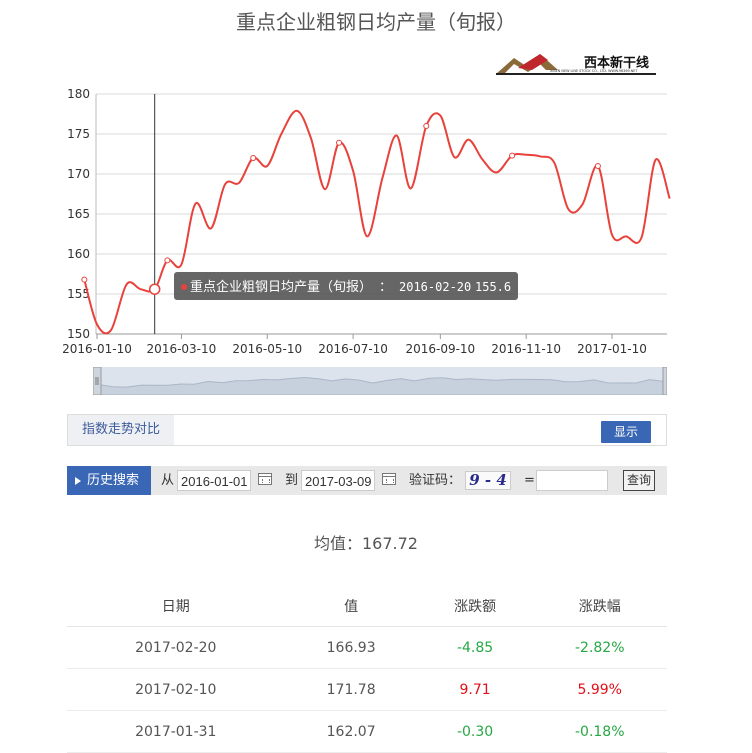  Describe the element at coordinates (78, 94) in the screenshot. I see `y-tick-label: 180` at that location.